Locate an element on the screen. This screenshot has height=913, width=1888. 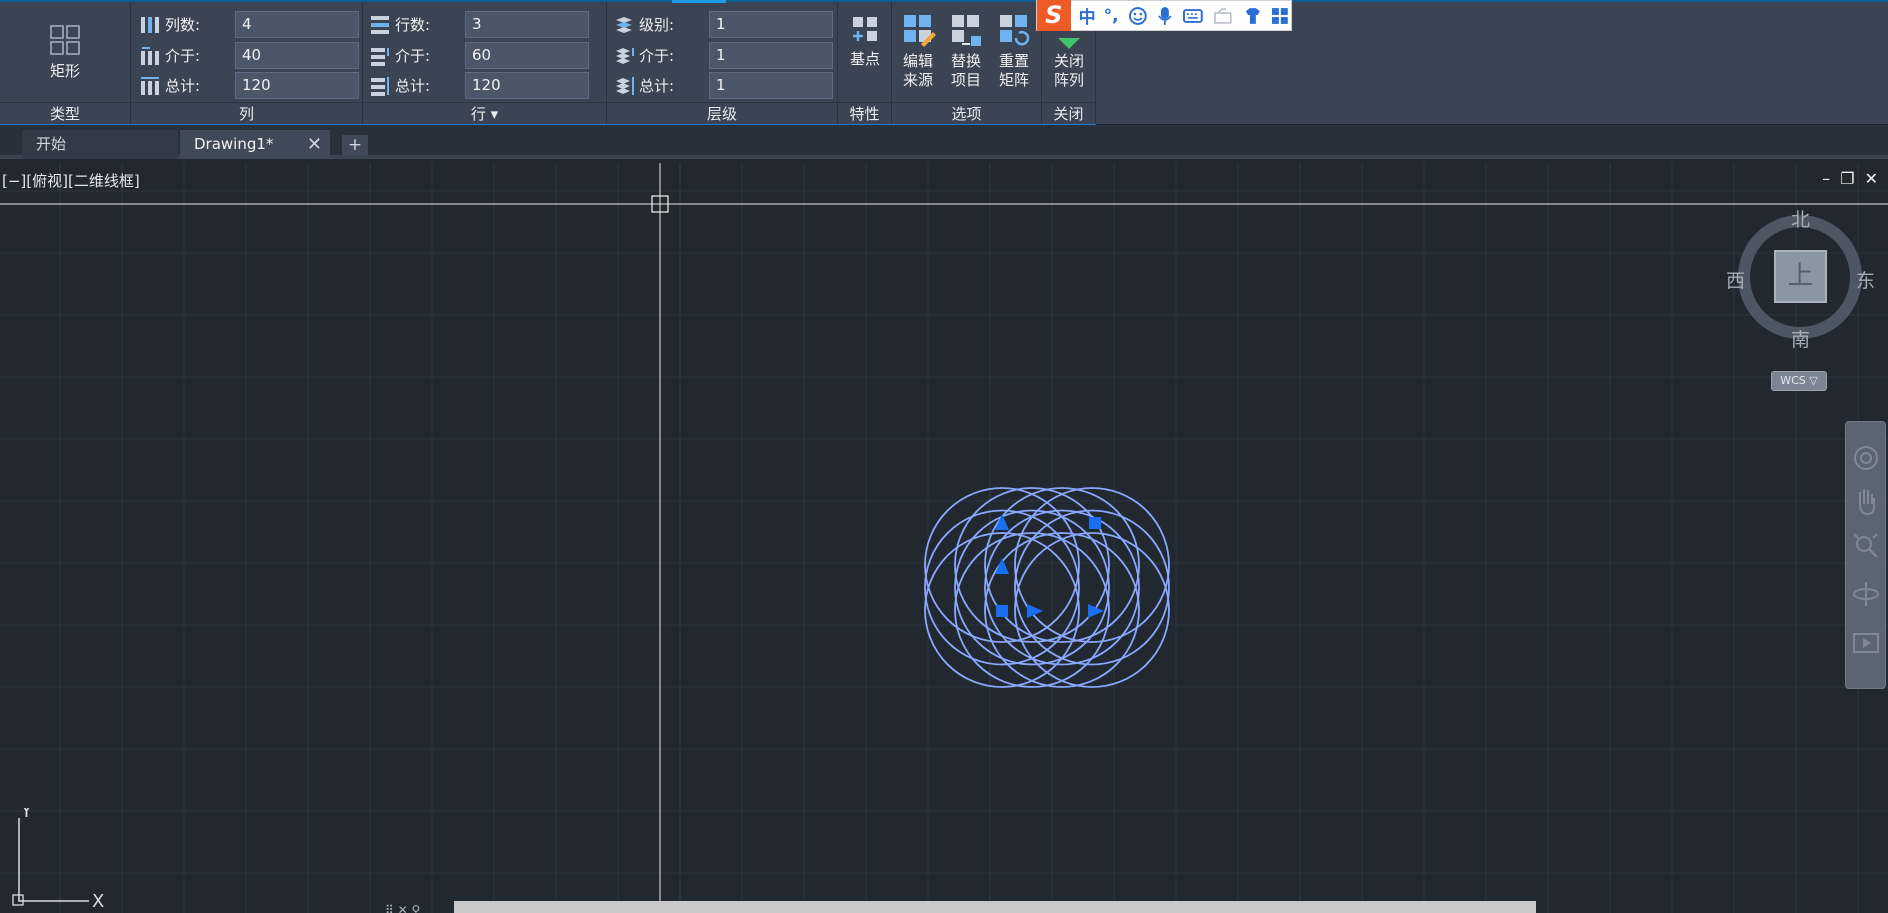
compass-north: 北 is located at coordinates (1800, 218).